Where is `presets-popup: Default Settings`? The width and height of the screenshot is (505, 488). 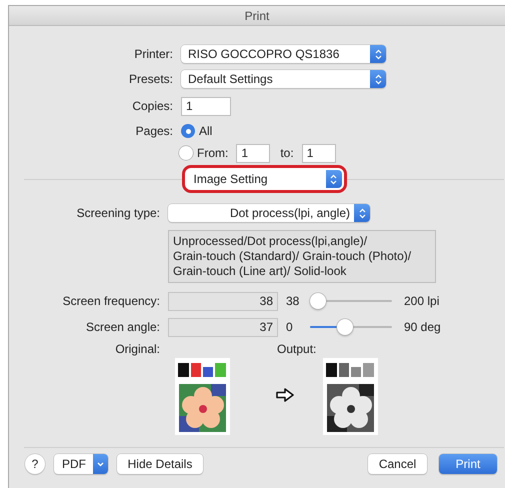 presets-popup: Default Settings is located at coordinates (283, 79).